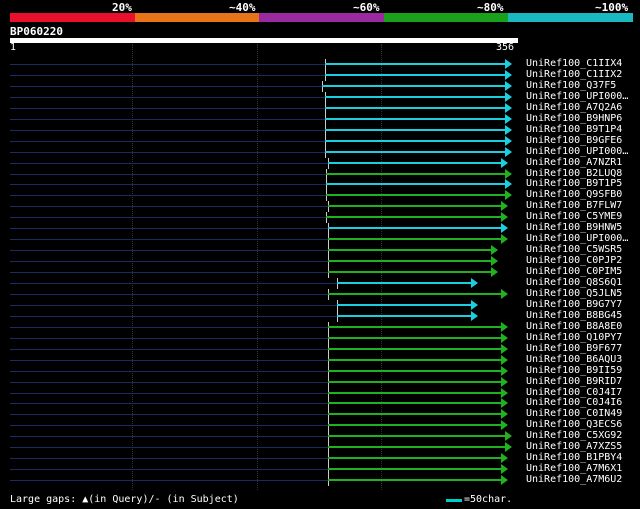 The image size is (640, 509). Describe the element at coordinates (574, 370) in the screenshot. I see `hit-name-link: UniRef100_B9II59` at that location.